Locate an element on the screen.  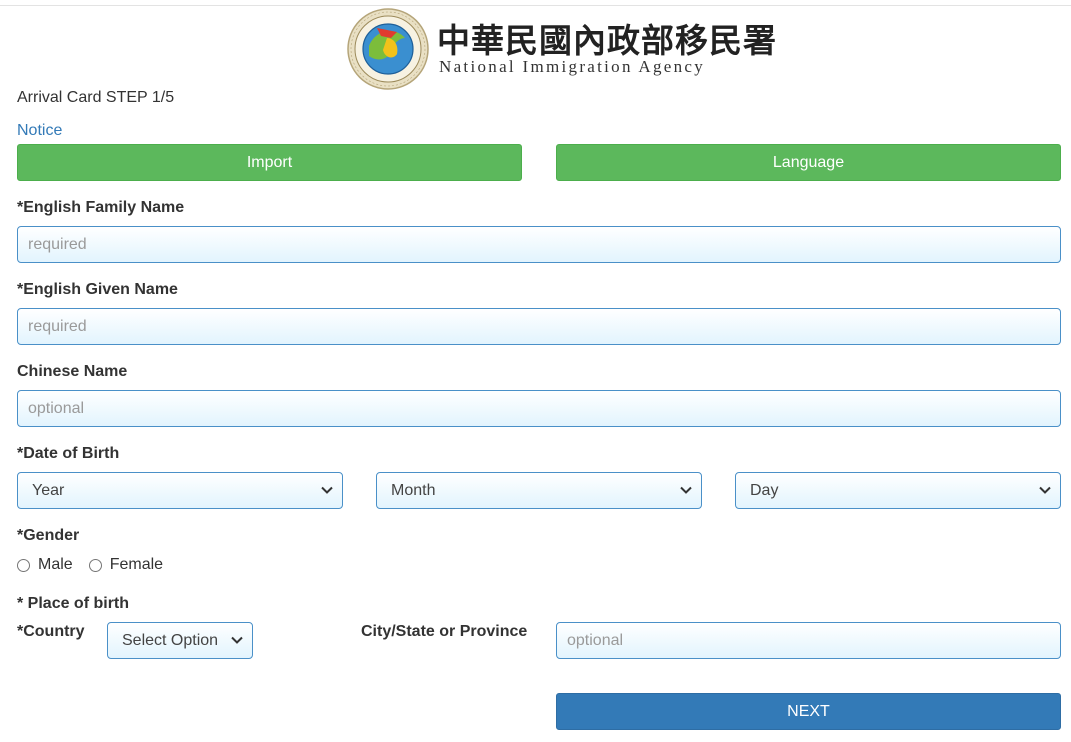
next-button: NEXT is located at coordinates (808, 711).